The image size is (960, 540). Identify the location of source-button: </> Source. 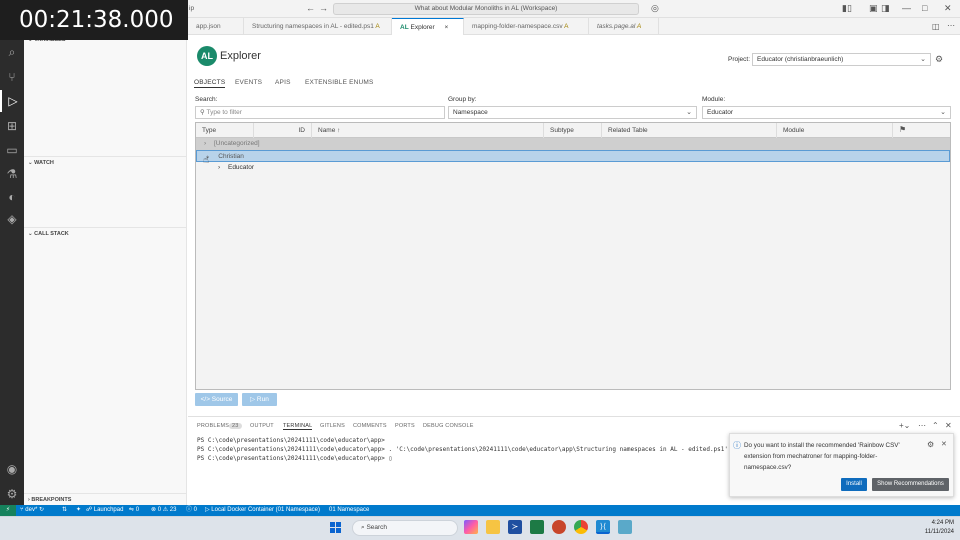
(216, 399).